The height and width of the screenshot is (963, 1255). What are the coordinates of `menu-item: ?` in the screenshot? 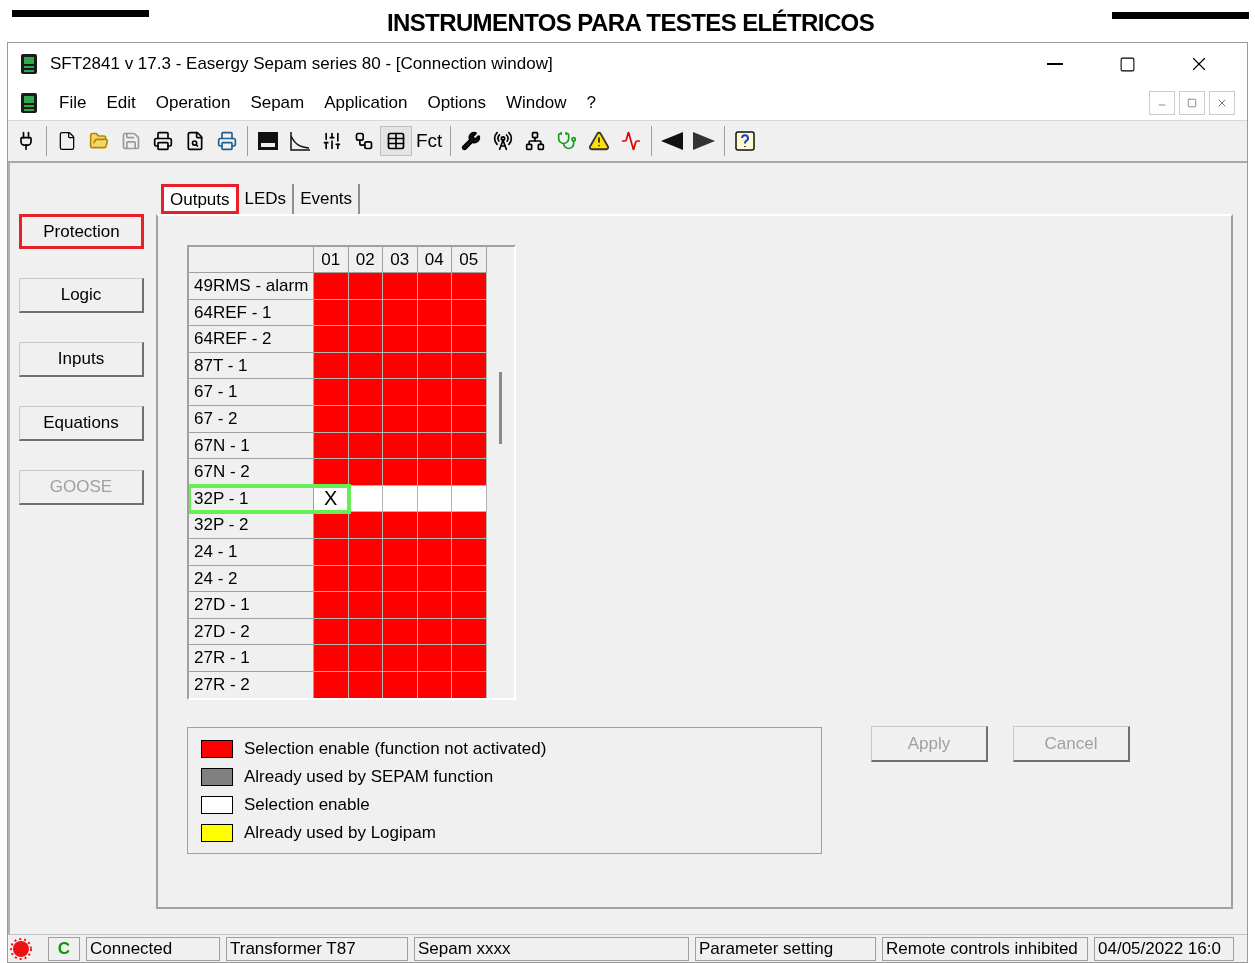 It's located at (591, 102).